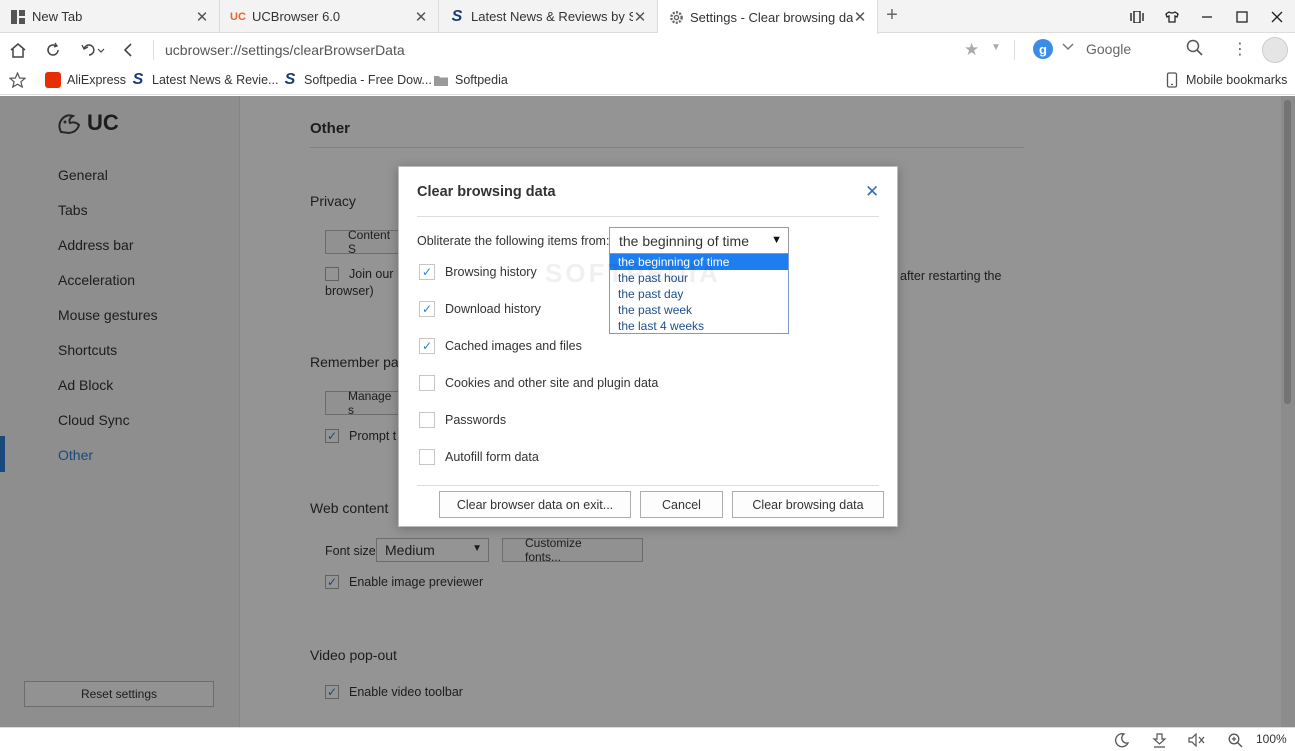 The image size is (1295, 751). I want to click on download-history-checkbox: ✓ Download history, so click(480, 309).